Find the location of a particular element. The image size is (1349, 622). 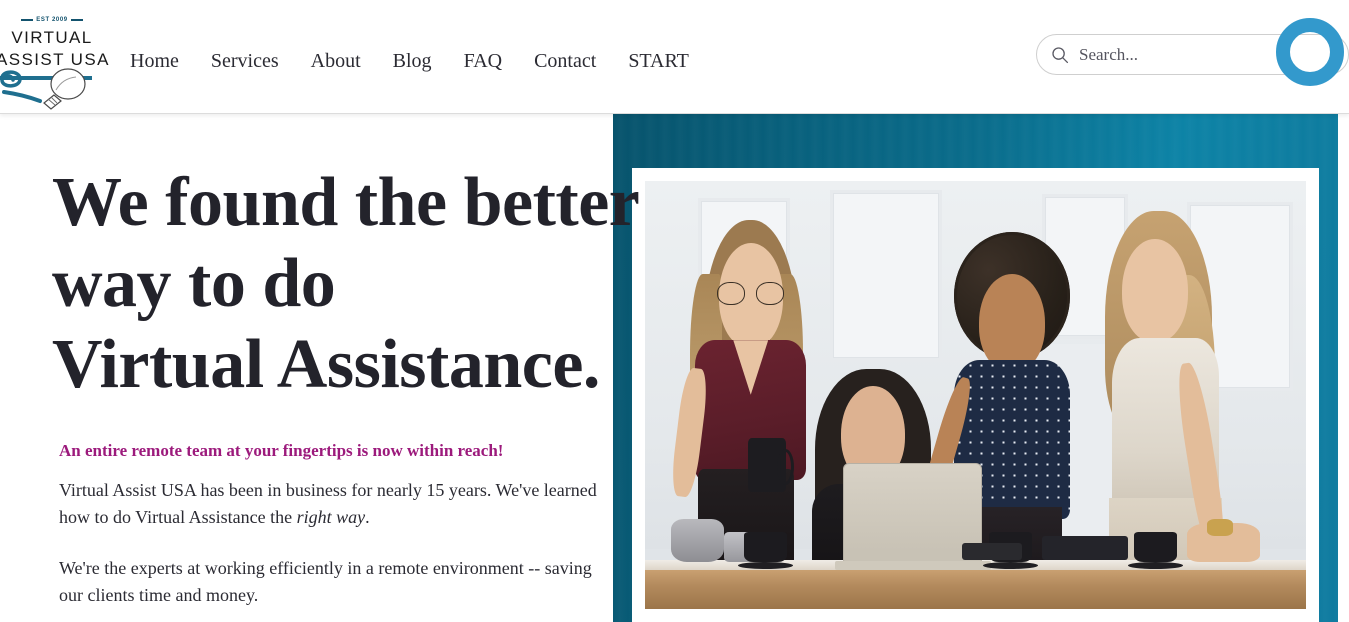

logo-line-2: ASSIST USA is located at coordinates (55, 59).